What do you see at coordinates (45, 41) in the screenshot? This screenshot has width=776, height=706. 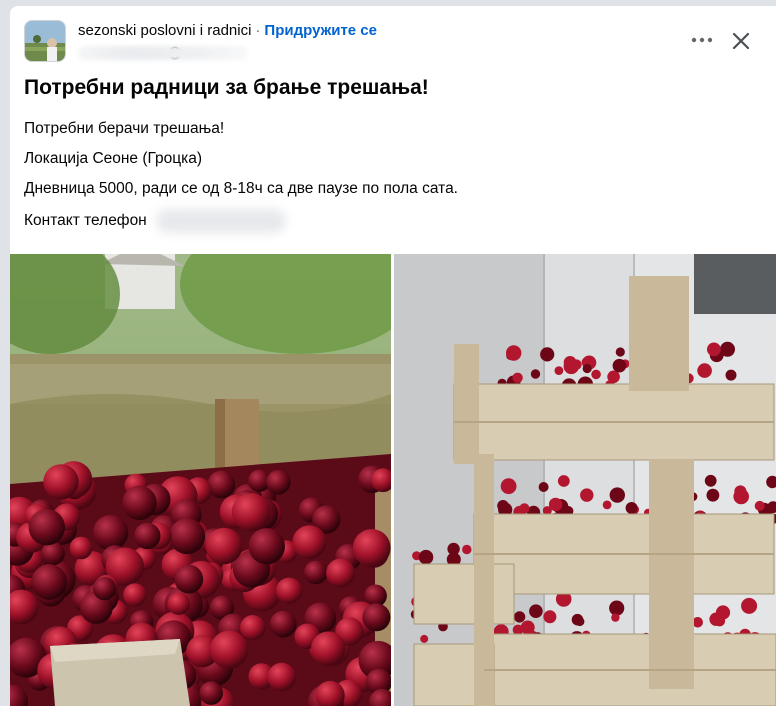 I see `group-avatar` at bounding box center [45, 41].